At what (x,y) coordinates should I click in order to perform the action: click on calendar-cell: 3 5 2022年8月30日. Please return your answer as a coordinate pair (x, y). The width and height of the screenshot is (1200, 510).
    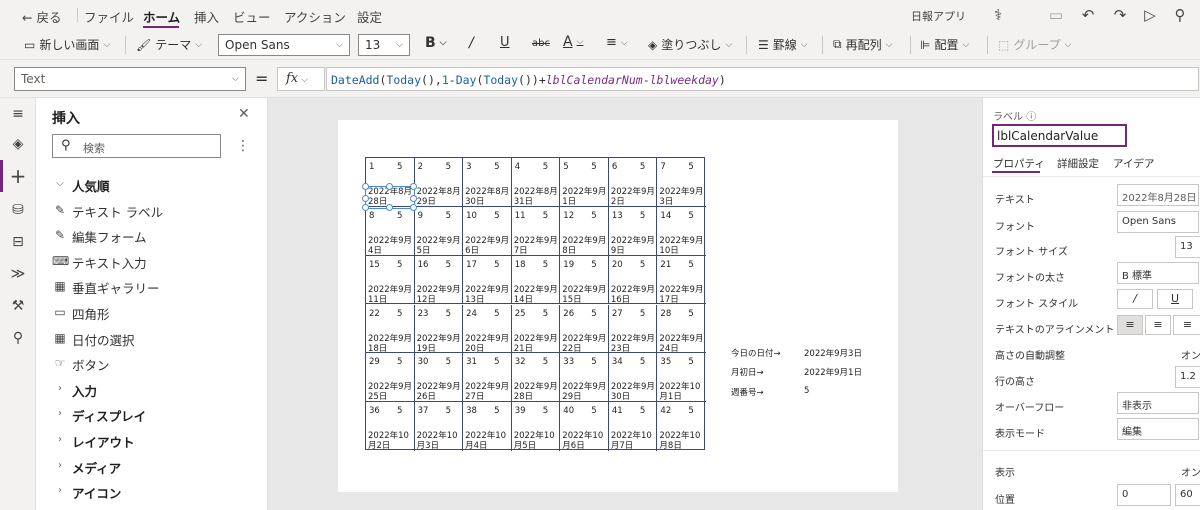
    Looking at the image, I should click on (487, 182).